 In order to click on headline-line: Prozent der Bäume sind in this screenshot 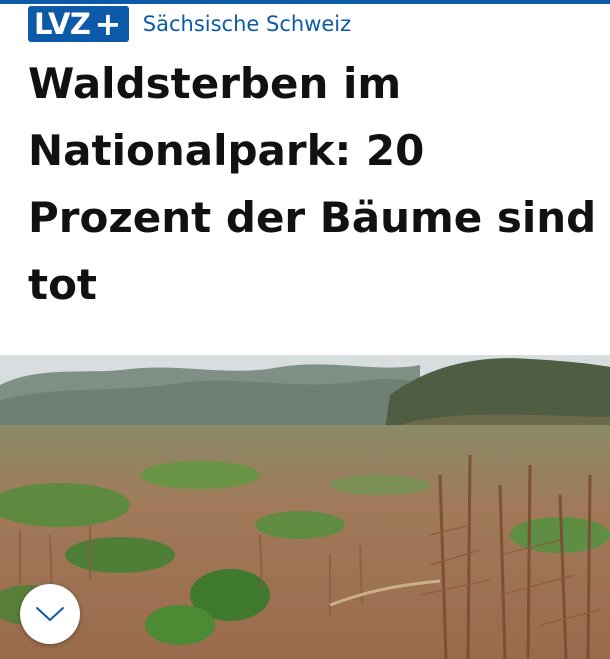, I will do `click(312, 217)`.